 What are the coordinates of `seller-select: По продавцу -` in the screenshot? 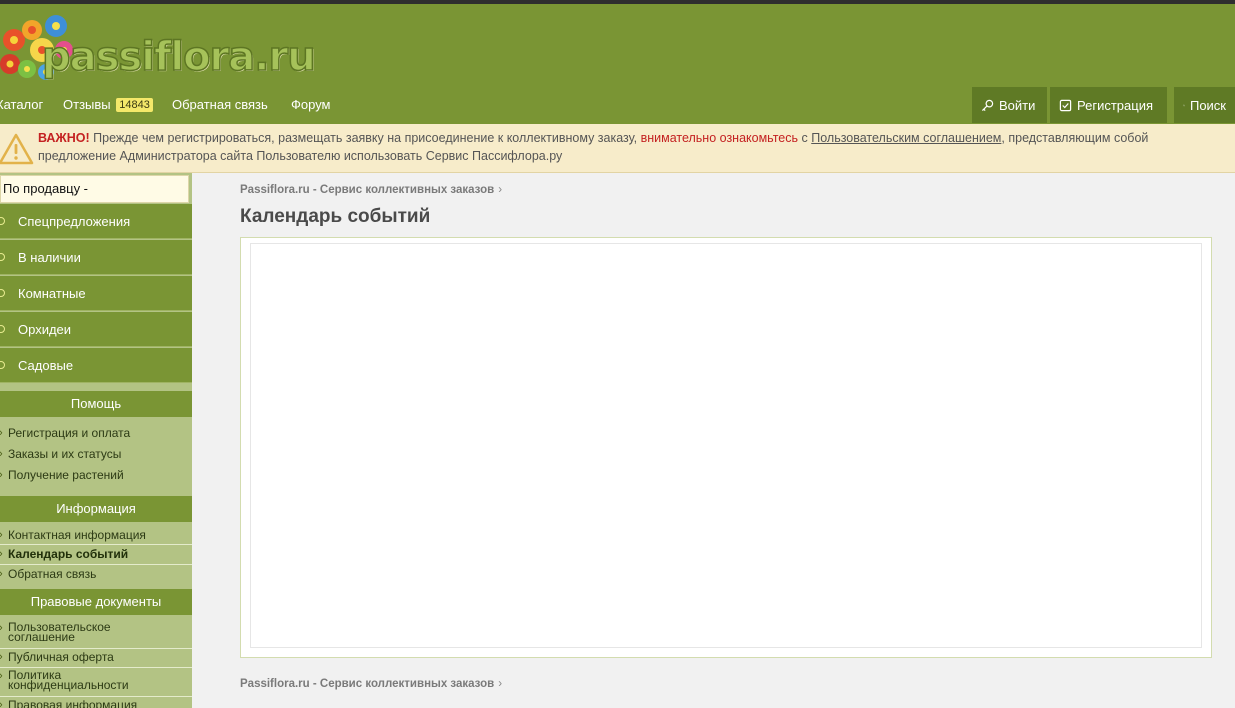 It's located at (94, 189).